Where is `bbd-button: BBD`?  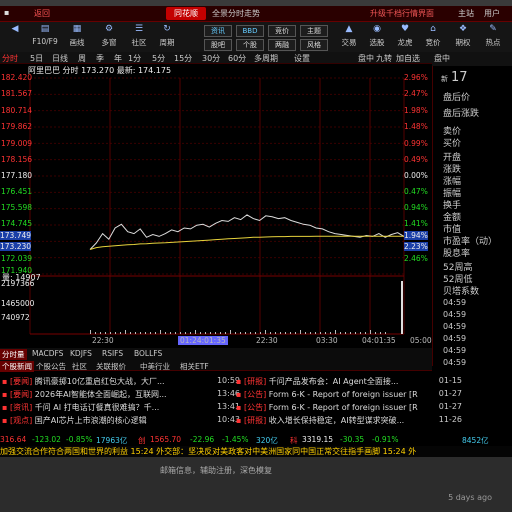 bbd-button: BBD is located at coordinates (250, 31).